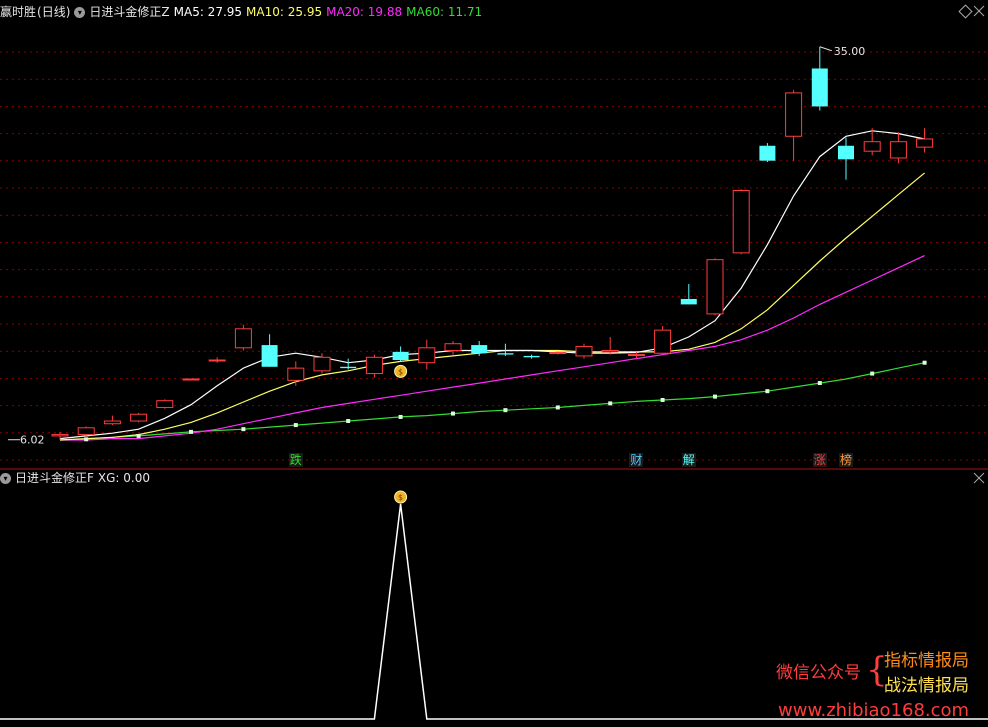 The height and width of the screenshot is (727, 988). What do you see at coordinates (129, 12) in the screenshot?
I see `indicator-name: 日进斗金修正Z` at bounding box center [129, 12].